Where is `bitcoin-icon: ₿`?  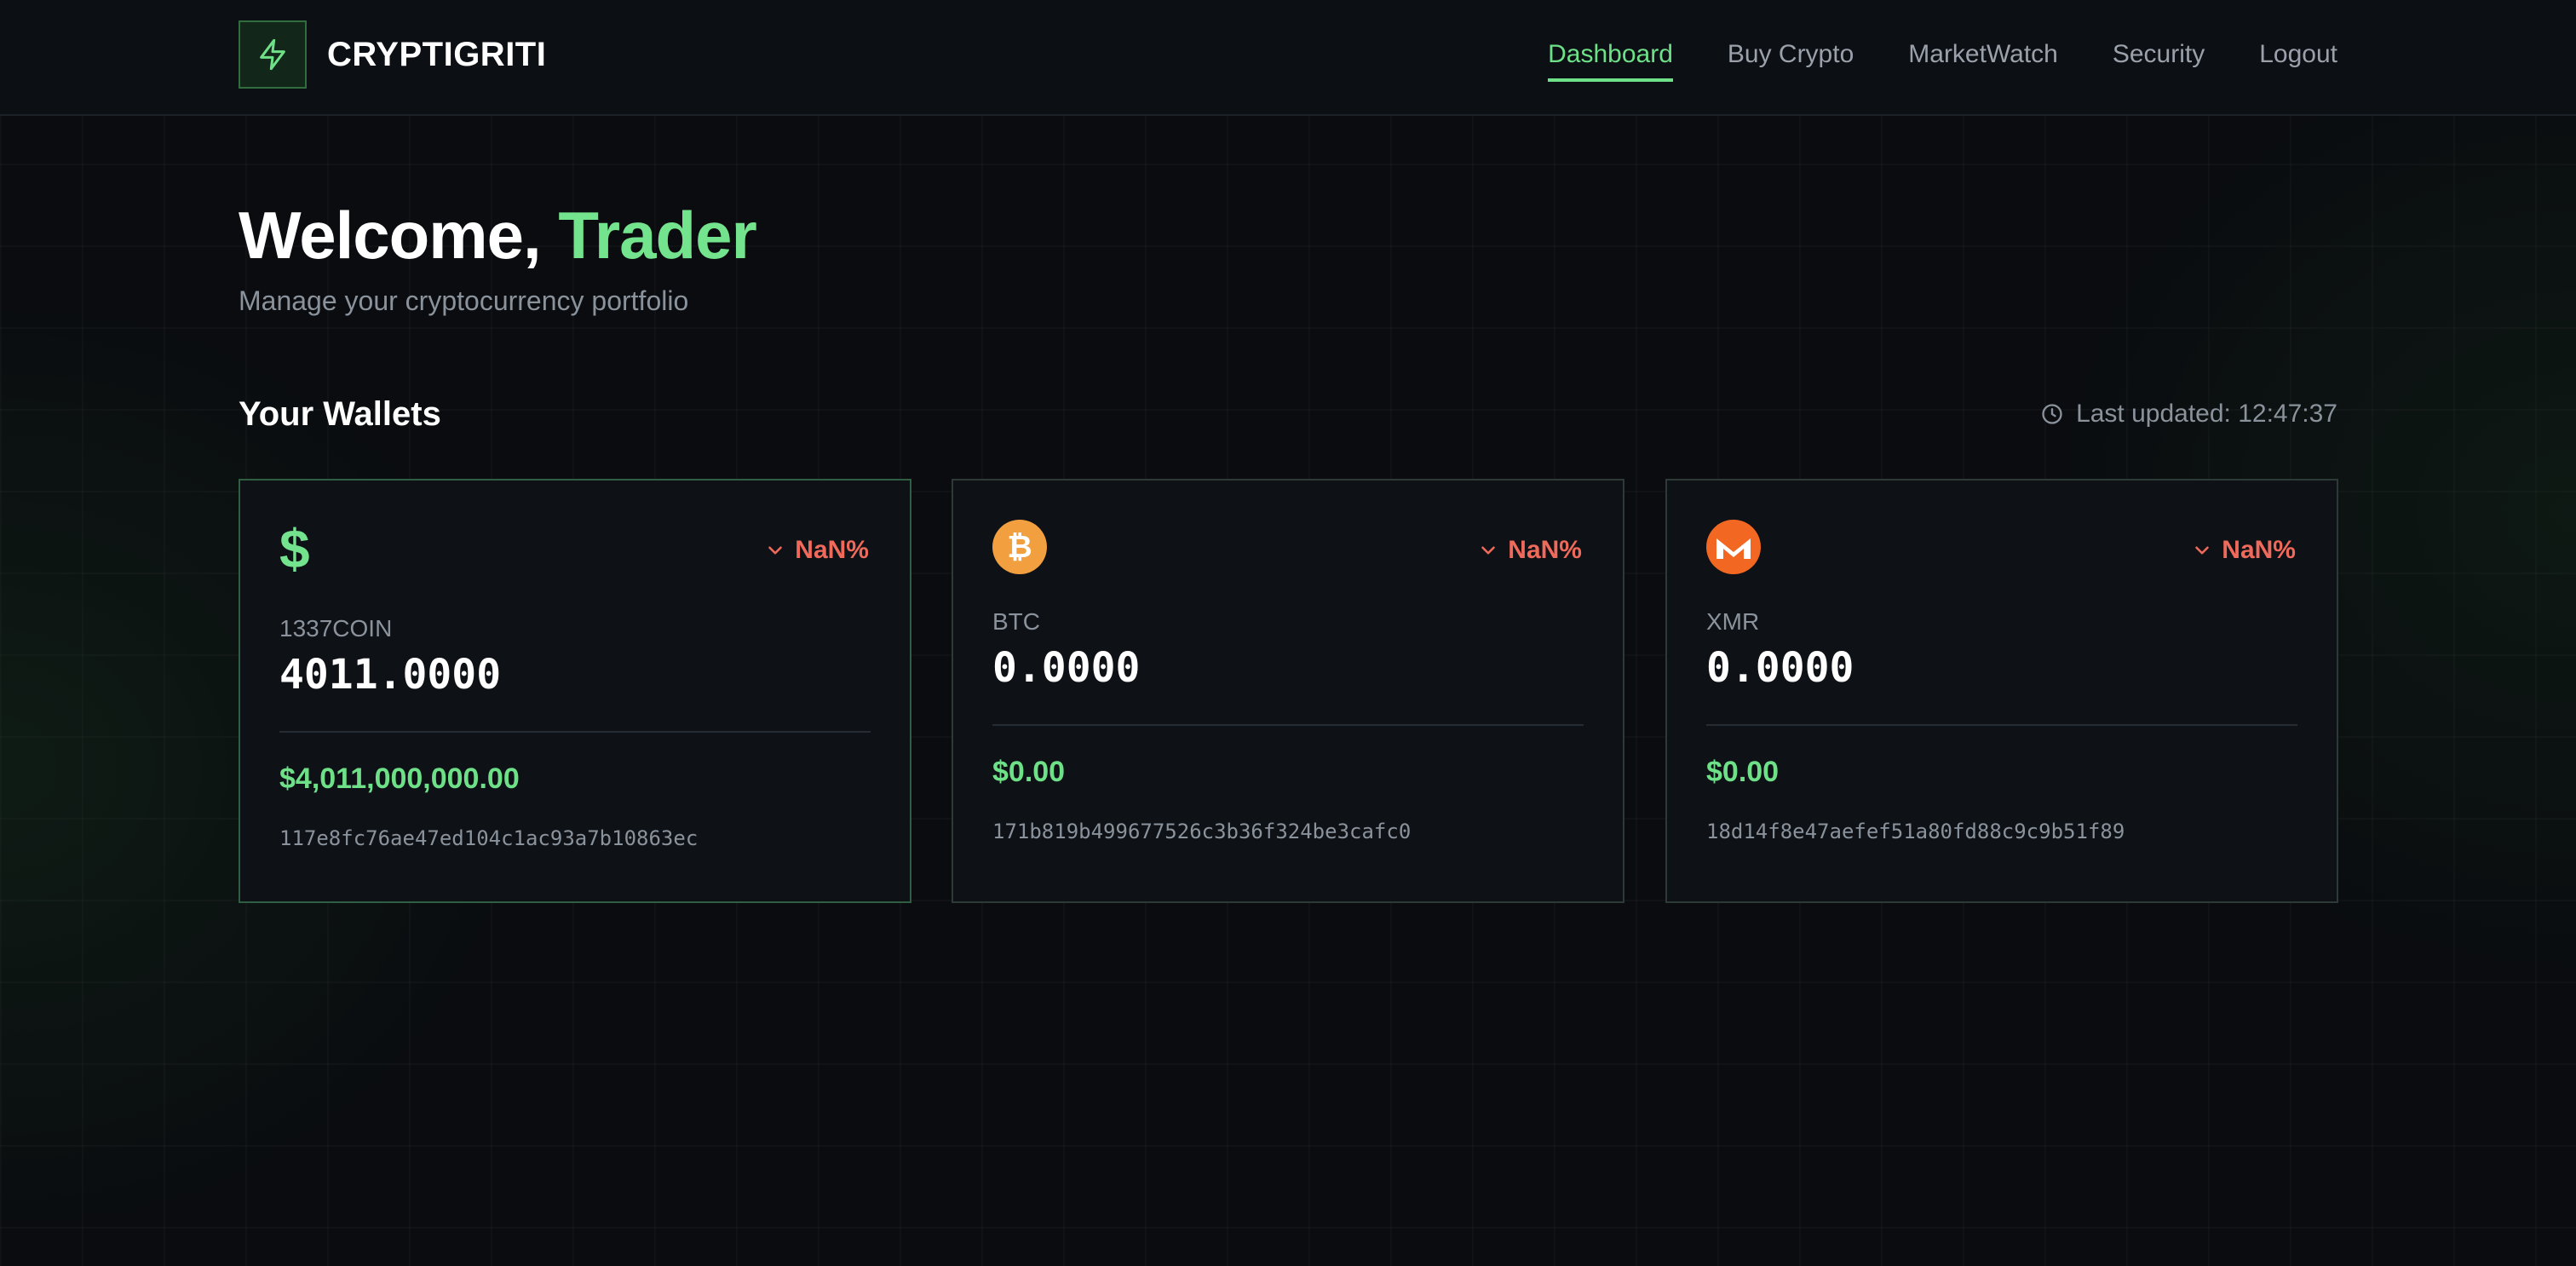
bitcoin-icon: ₿ is located at coordinates (1019, 547).